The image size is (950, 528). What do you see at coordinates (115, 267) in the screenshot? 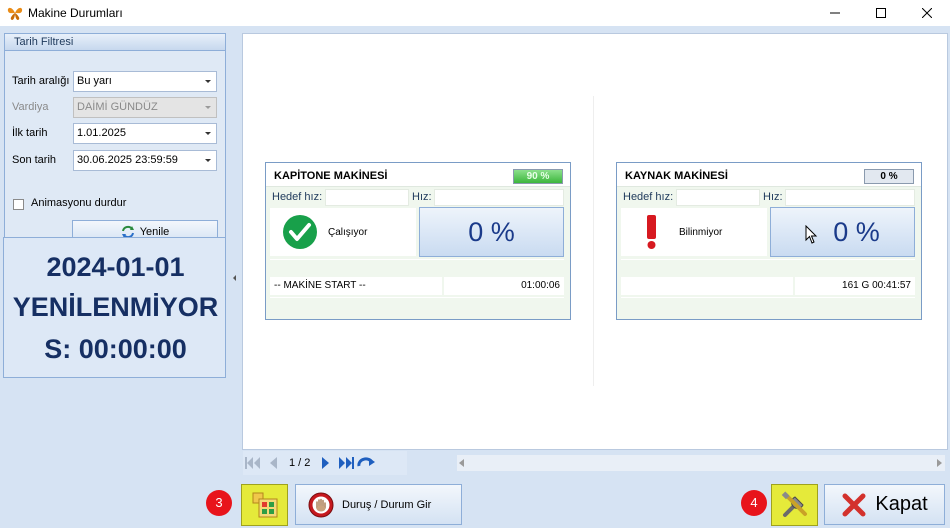
I see `info-date: 2024-01-01` at bounding box center [115, 267].